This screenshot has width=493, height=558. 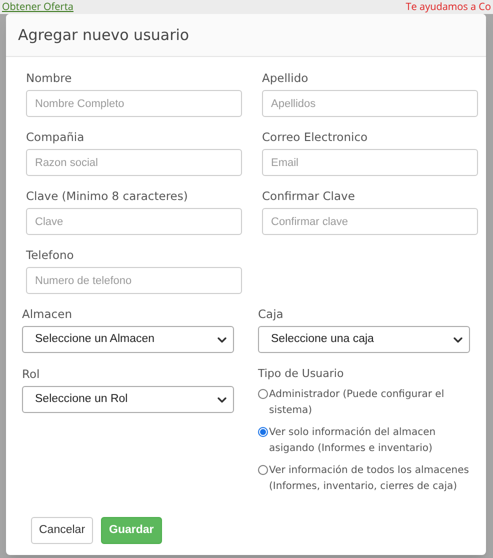 I want to click on offer-link: Obtener Oferta, so click(x=38, y=6).